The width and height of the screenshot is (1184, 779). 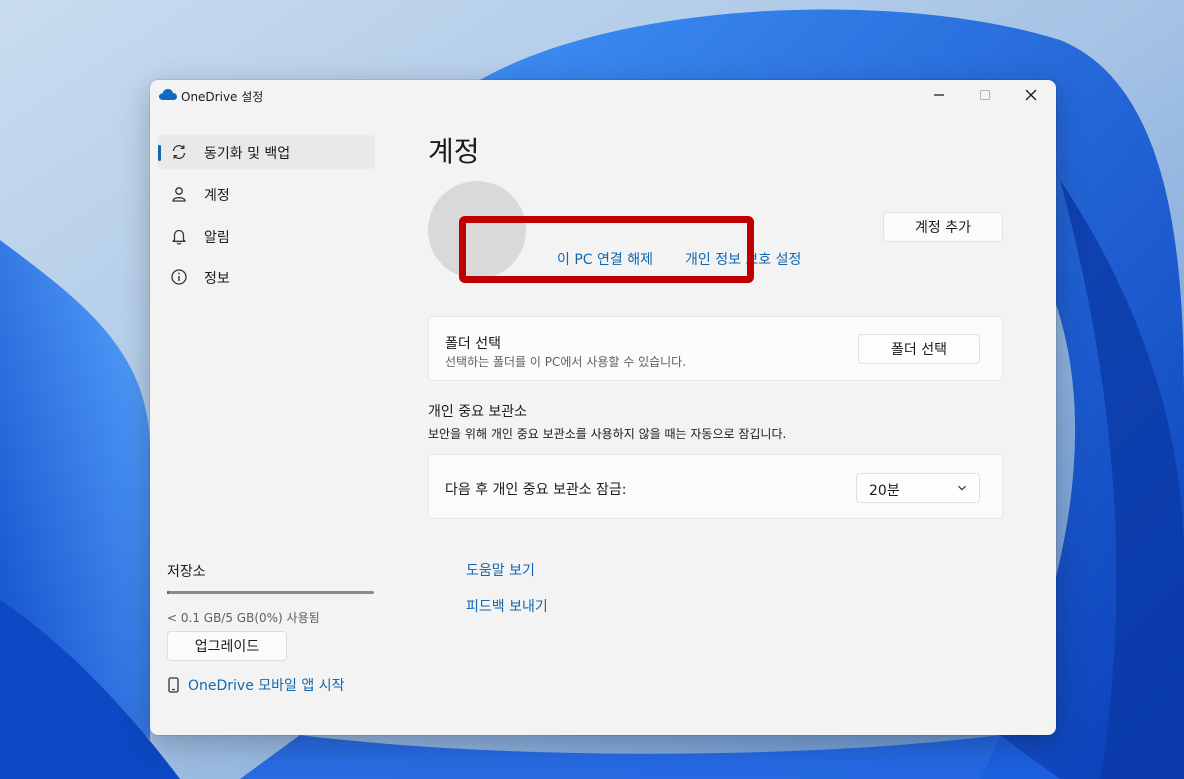 What do you see at coordinates (266, 277) in the screenshot?
I see `sidebar-item-about: 정보` at bounding box center [266, 277].